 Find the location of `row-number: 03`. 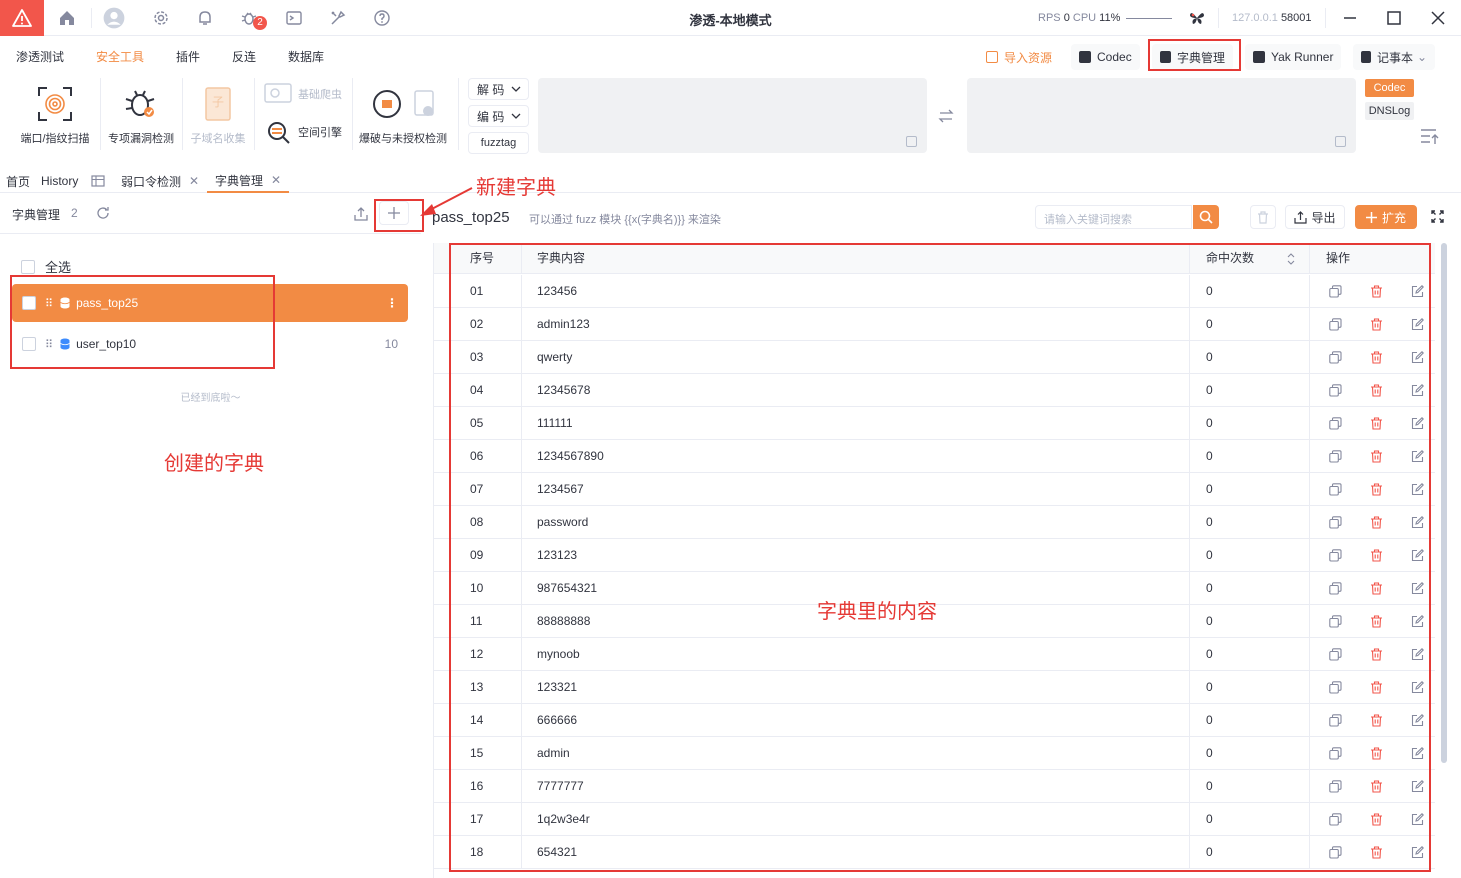

row-number: 03 is located at coordinates (488, 357).